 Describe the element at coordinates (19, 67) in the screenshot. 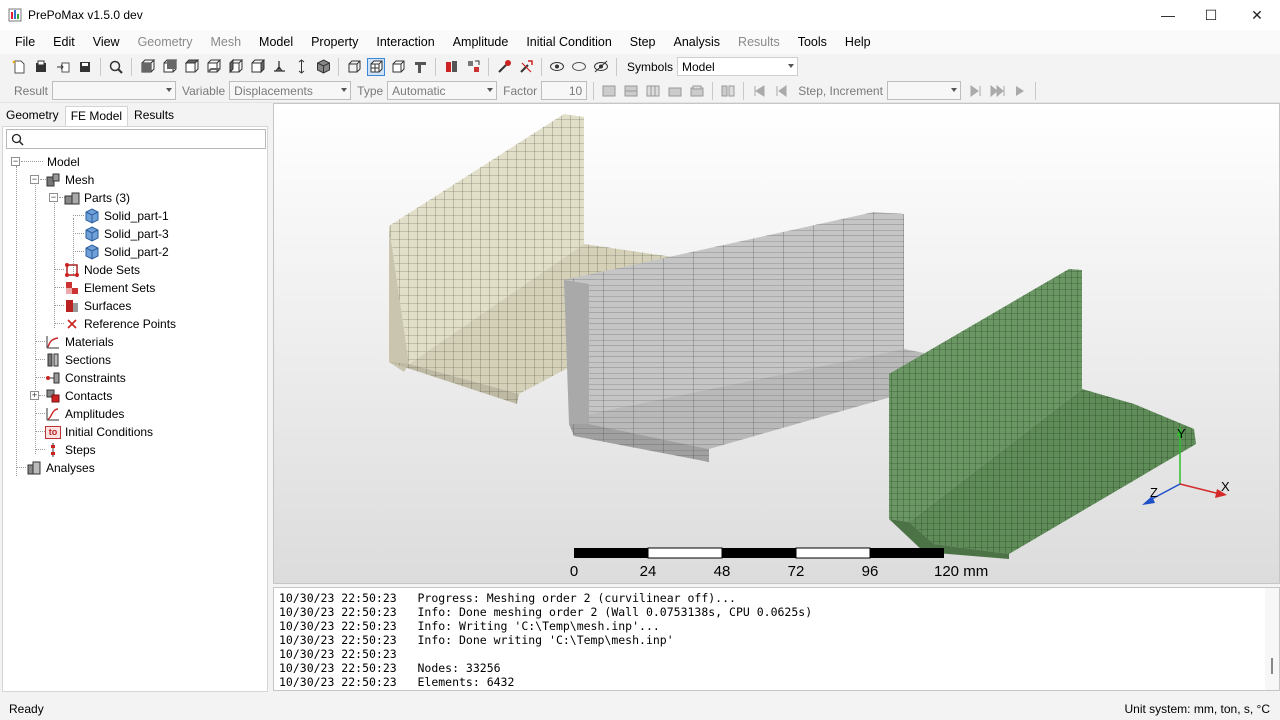

I see `new-file-icon` at that location.